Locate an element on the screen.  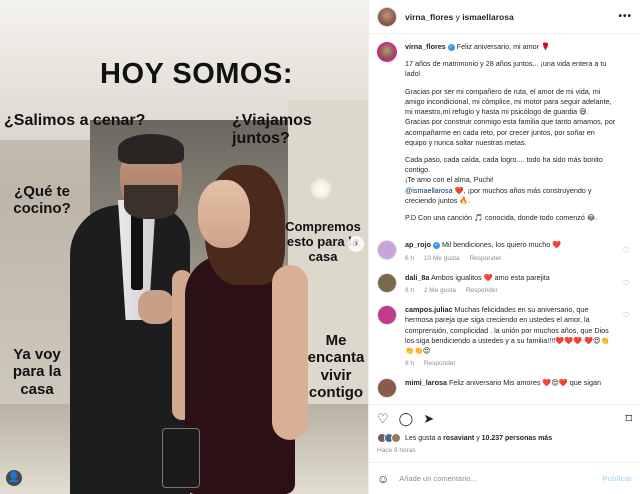
next-image-icon: › is located at coordinates (356, 244).